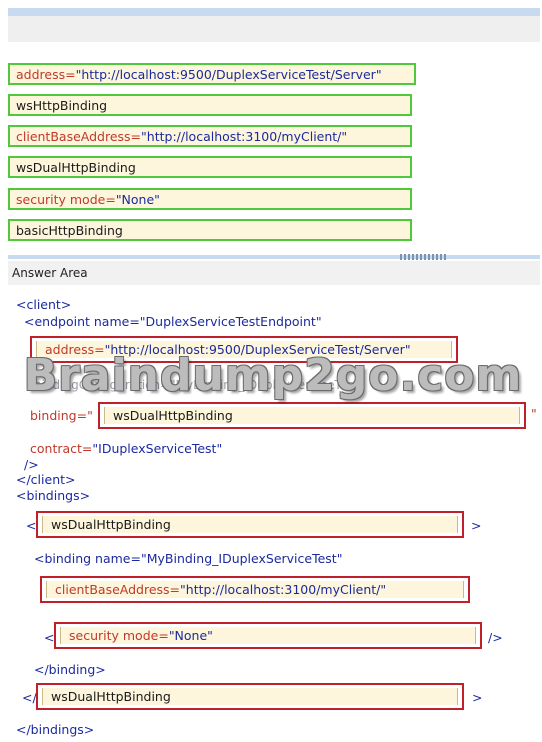 This screenshot has width=542, height=742. I want to click on slot-value: "None", so click(190, 635).